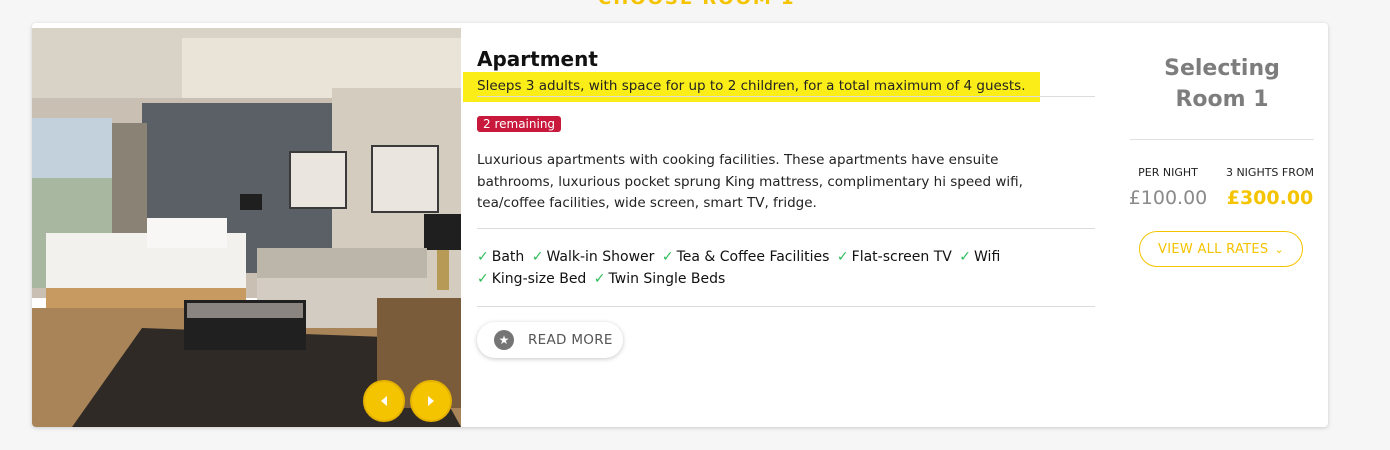 The width and height of the screenshot is (1390, 450). What do you see at coordinates (894, 257) in the screenshot?
I see `amenity-item: ✓ Flat-screen TV` at bounding box center [894, 257].